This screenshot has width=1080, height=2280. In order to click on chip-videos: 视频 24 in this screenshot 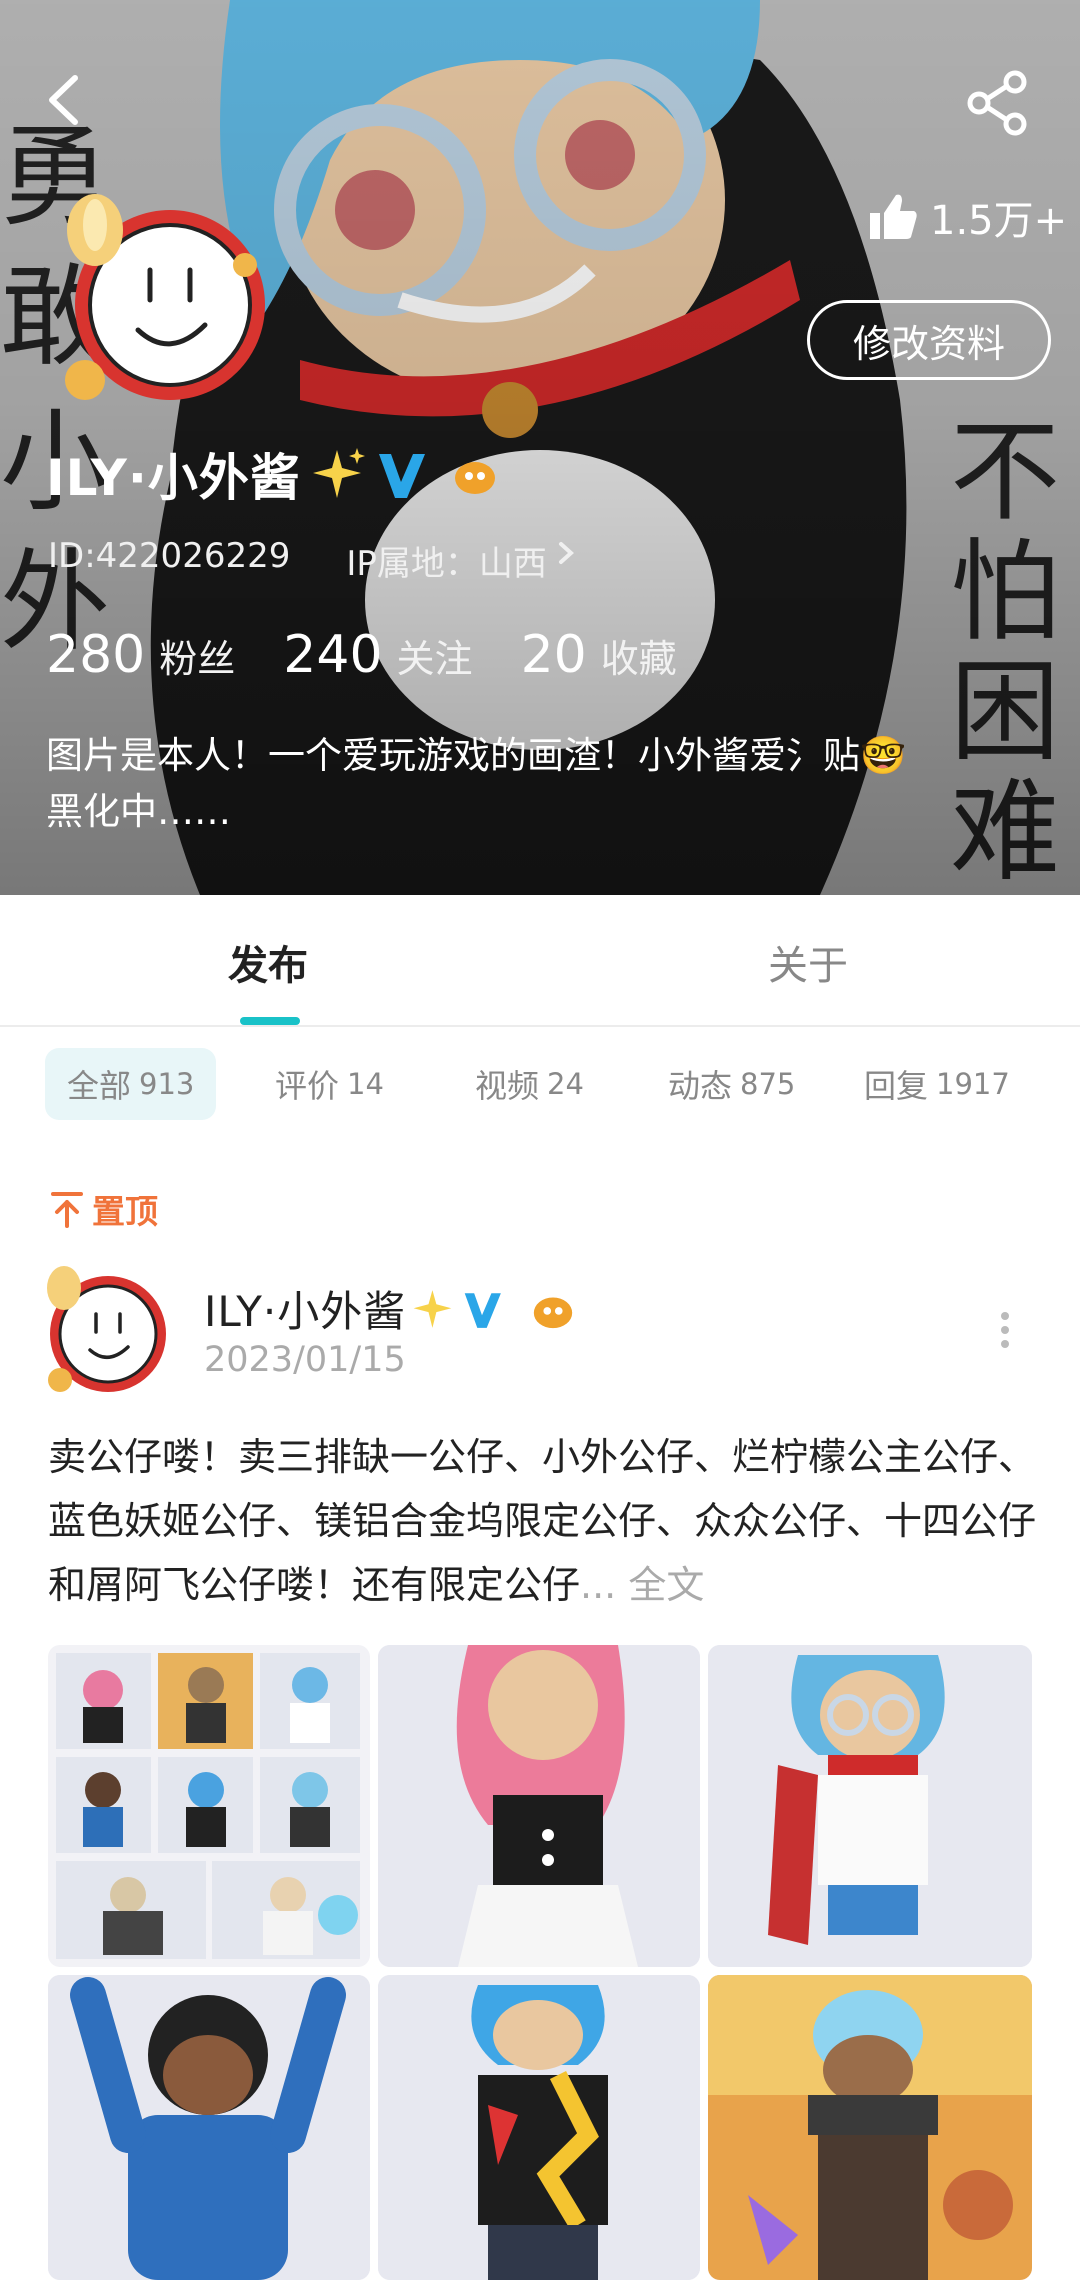, I will do `click(529, 1084)`.